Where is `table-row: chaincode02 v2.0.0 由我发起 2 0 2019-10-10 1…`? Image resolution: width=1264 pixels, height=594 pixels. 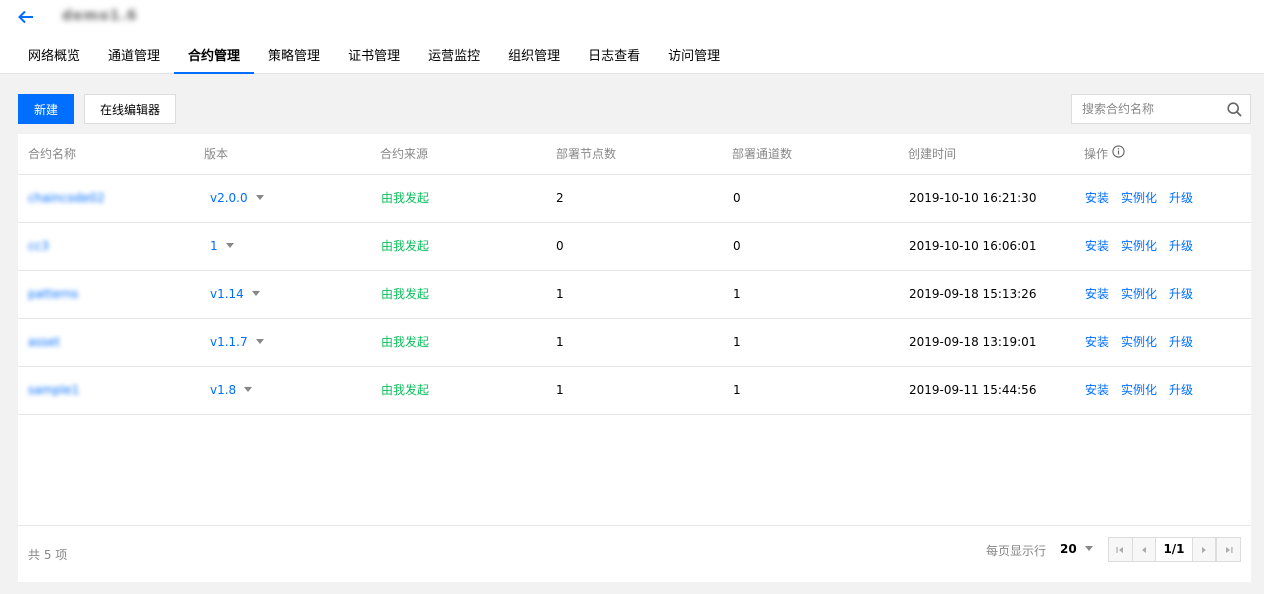
table-row: chaincode02 v2.0.0 由我发起 2 0 2019-10-10 1… is located at coordinates (634, 199).